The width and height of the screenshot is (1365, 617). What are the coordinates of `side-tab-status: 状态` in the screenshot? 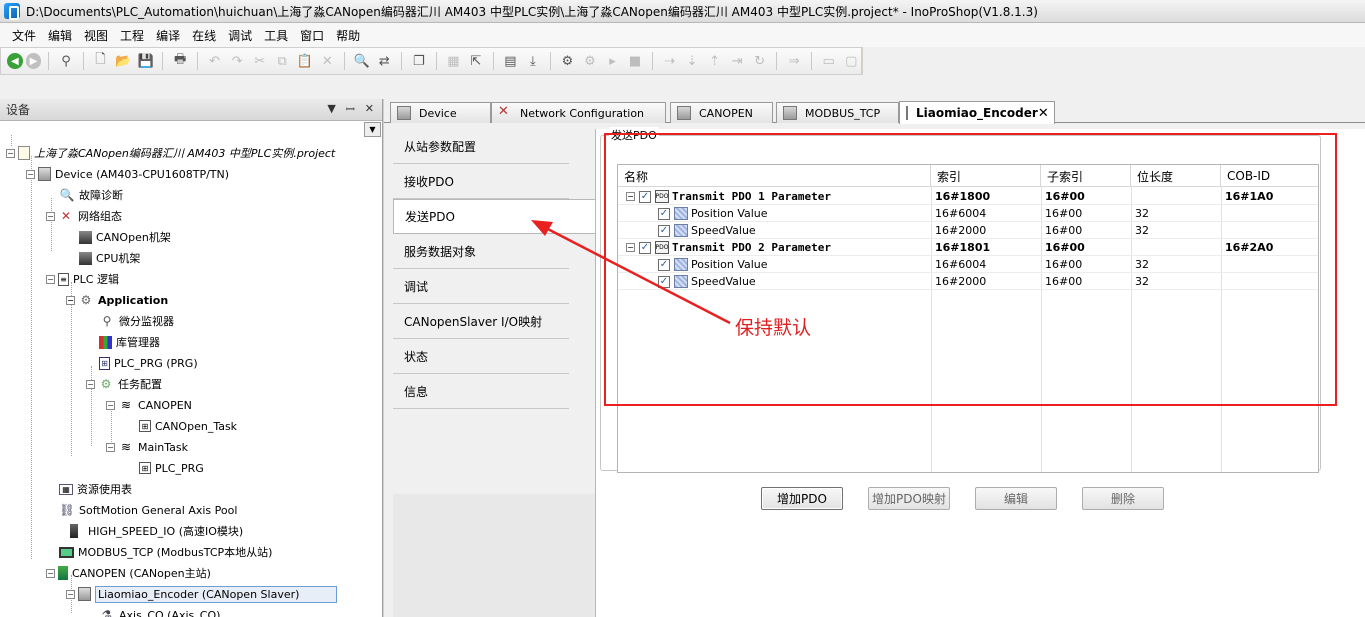 It's located at (481, 356).